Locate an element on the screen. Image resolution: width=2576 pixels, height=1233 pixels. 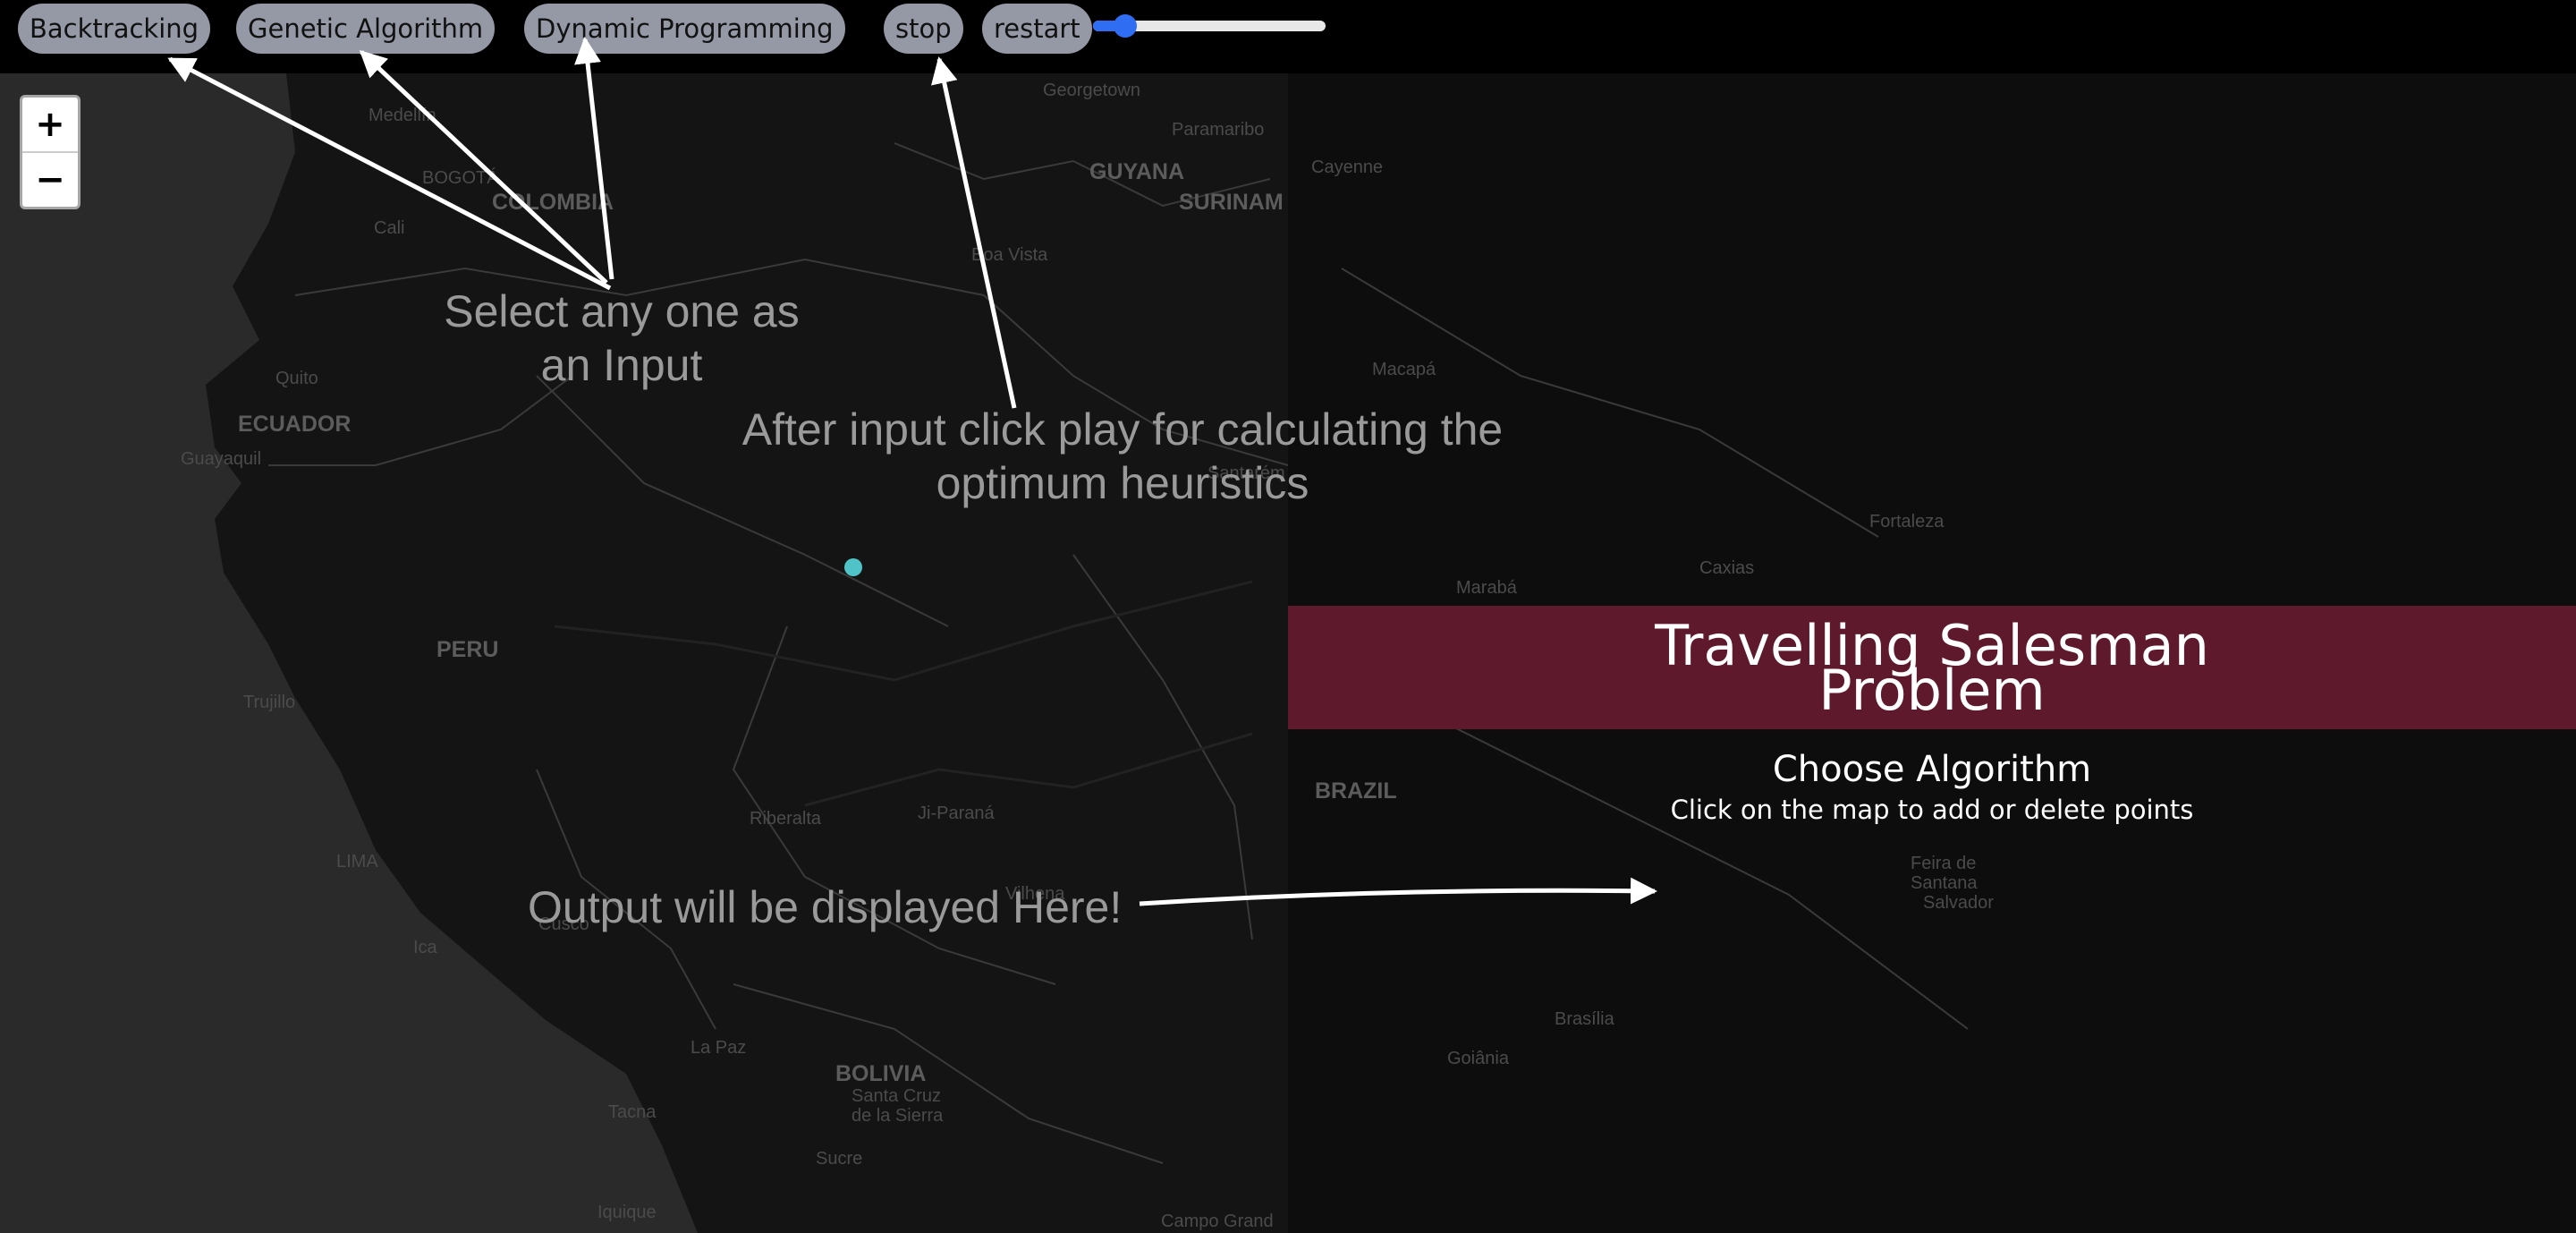
map-label-medellin: Medellín is located at coordinates (402, 115).